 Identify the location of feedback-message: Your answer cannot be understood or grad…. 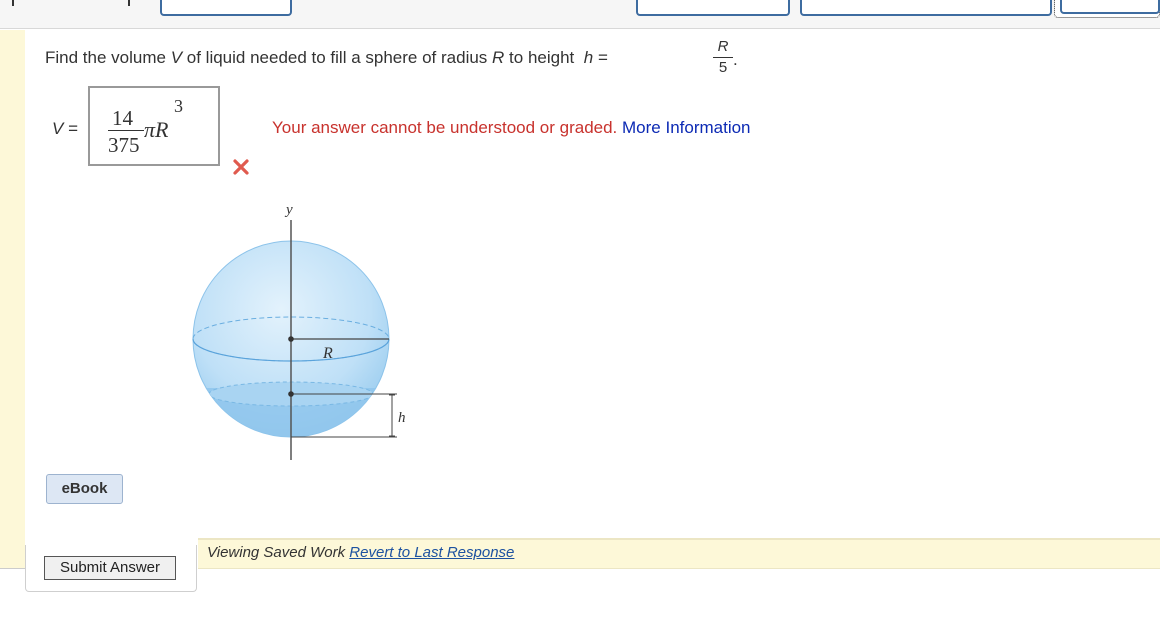
(511, 128).